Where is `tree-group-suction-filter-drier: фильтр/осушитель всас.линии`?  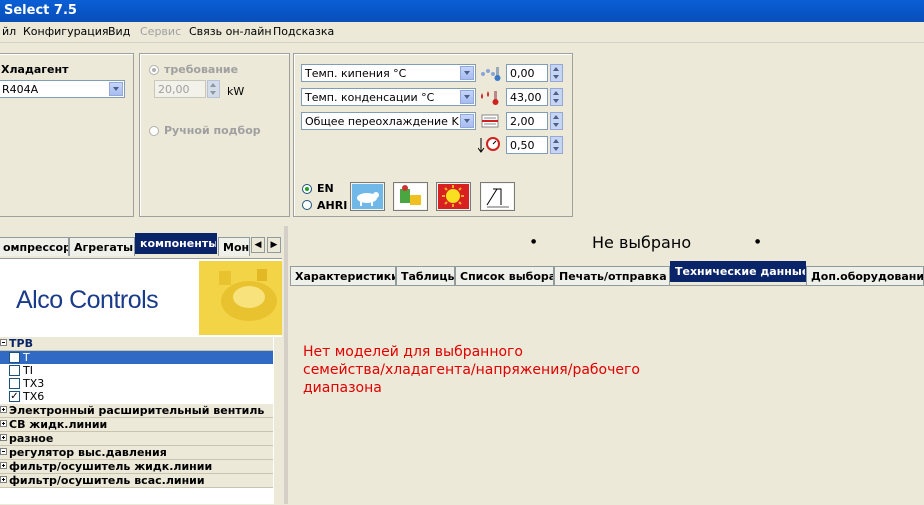 tree-group-suction-filter-drier: фильтр/осушитель всас.линии is located at coordinates (136, 481).